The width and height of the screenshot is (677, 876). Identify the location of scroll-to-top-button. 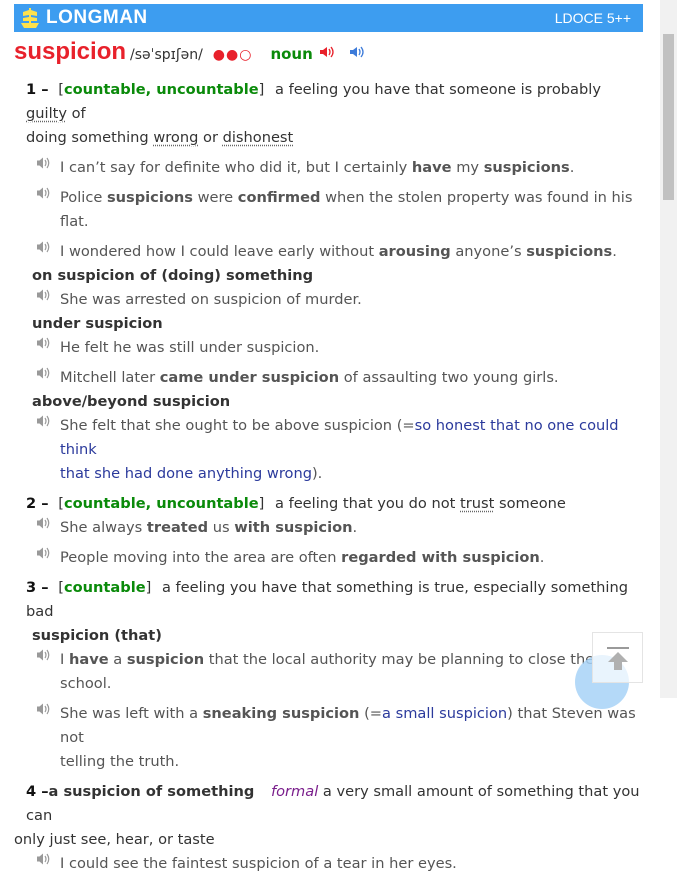
(617, 657).